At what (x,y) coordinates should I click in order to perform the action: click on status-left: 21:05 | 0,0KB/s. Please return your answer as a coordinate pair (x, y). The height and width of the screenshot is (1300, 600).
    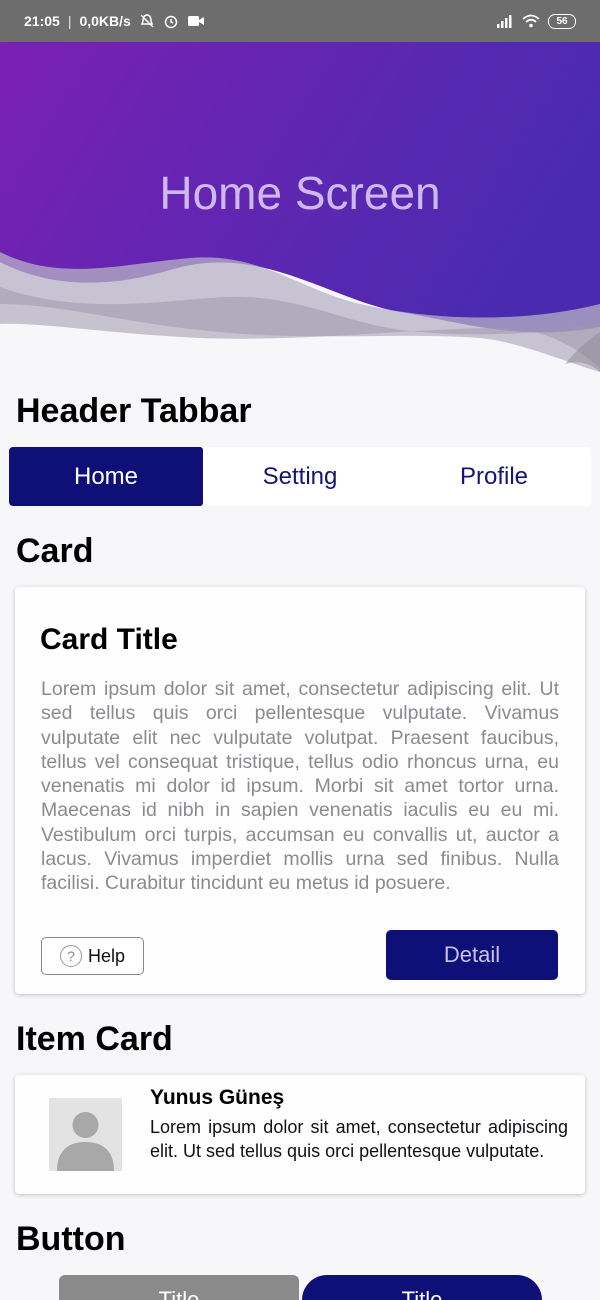
    Looking at the image, I should click on (114, 21).